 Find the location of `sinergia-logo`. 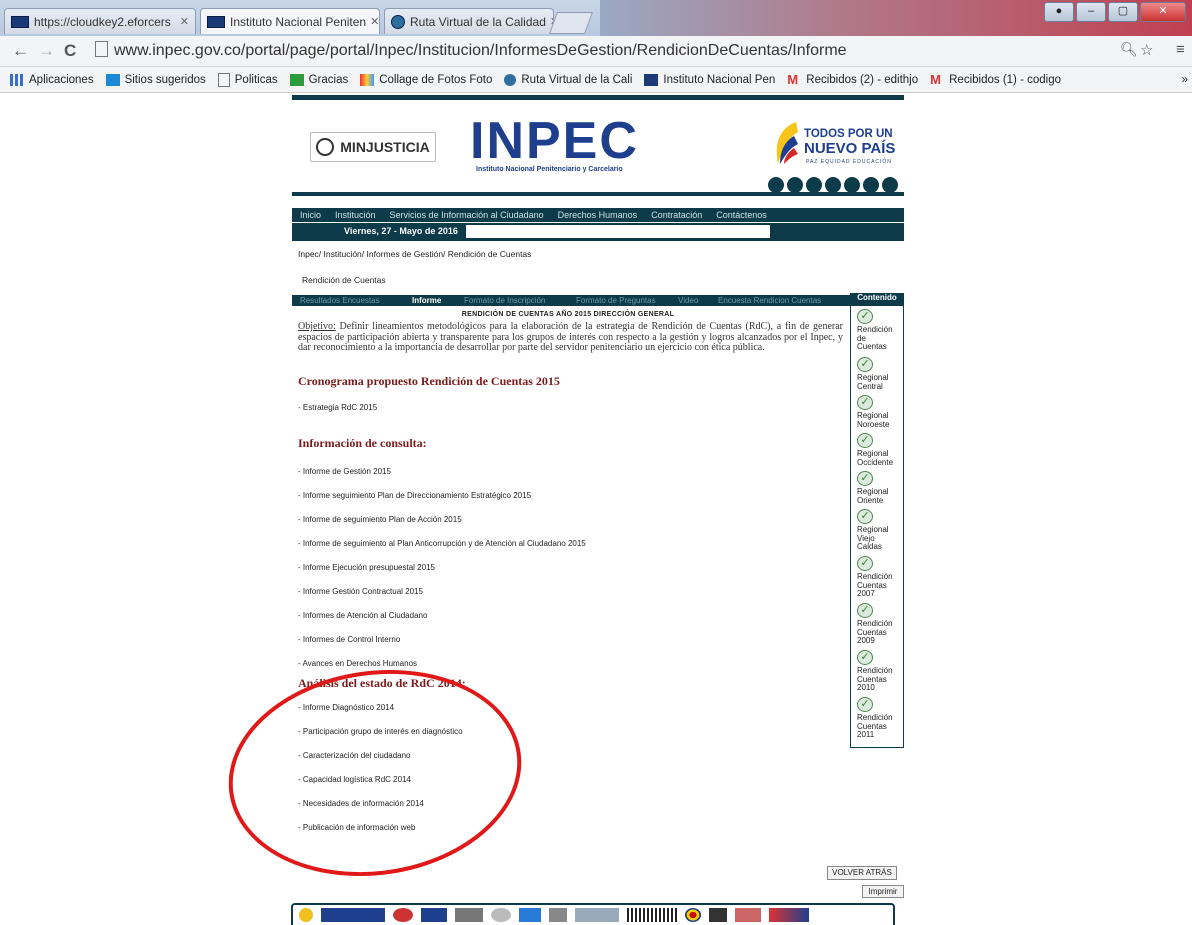

sinergia-logo is located at coordinates (789, 915).